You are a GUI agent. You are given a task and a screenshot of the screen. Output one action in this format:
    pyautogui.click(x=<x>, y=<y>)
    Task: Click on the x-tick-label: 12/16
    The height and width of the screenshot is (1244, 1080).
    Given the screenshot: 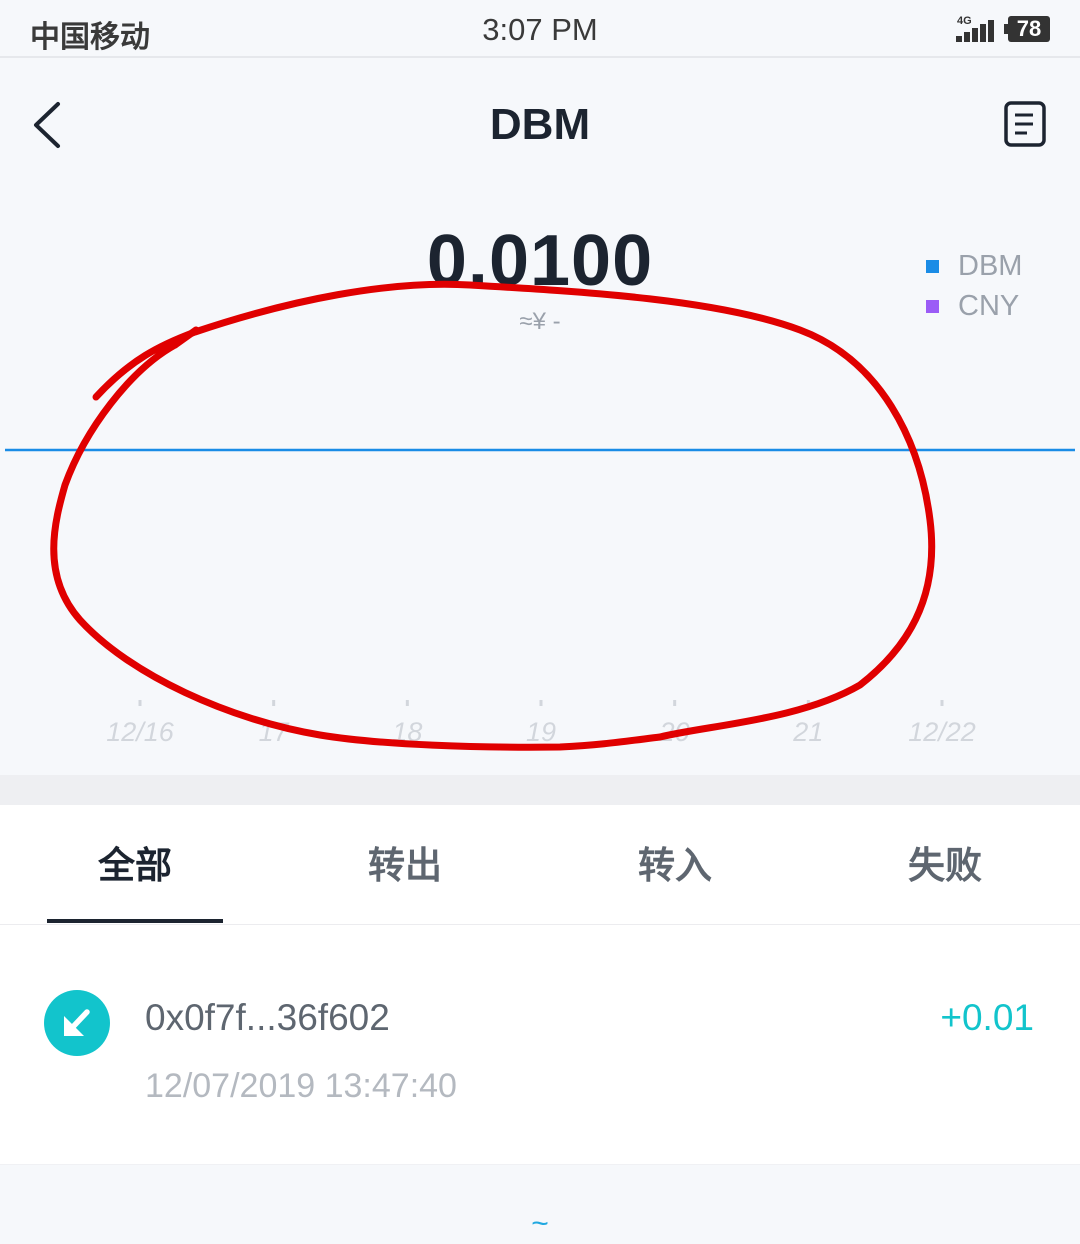 What is the action you would take?
    pyautogui.click(x=140, y=732)
    